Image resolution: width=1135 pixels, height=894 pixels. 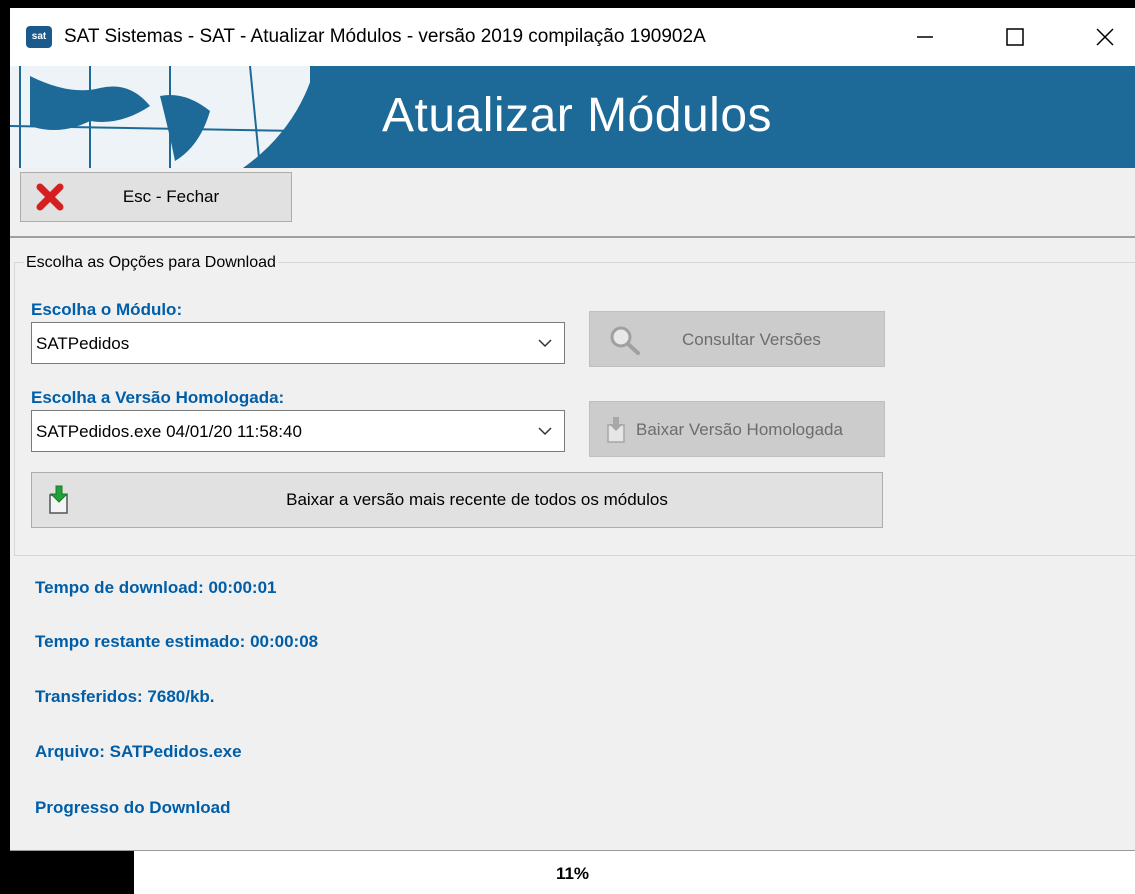 What do you see at coordinates (160, 117) in the screenshot?
I see `globe-logo-icon` at bounding box center [160, 117].